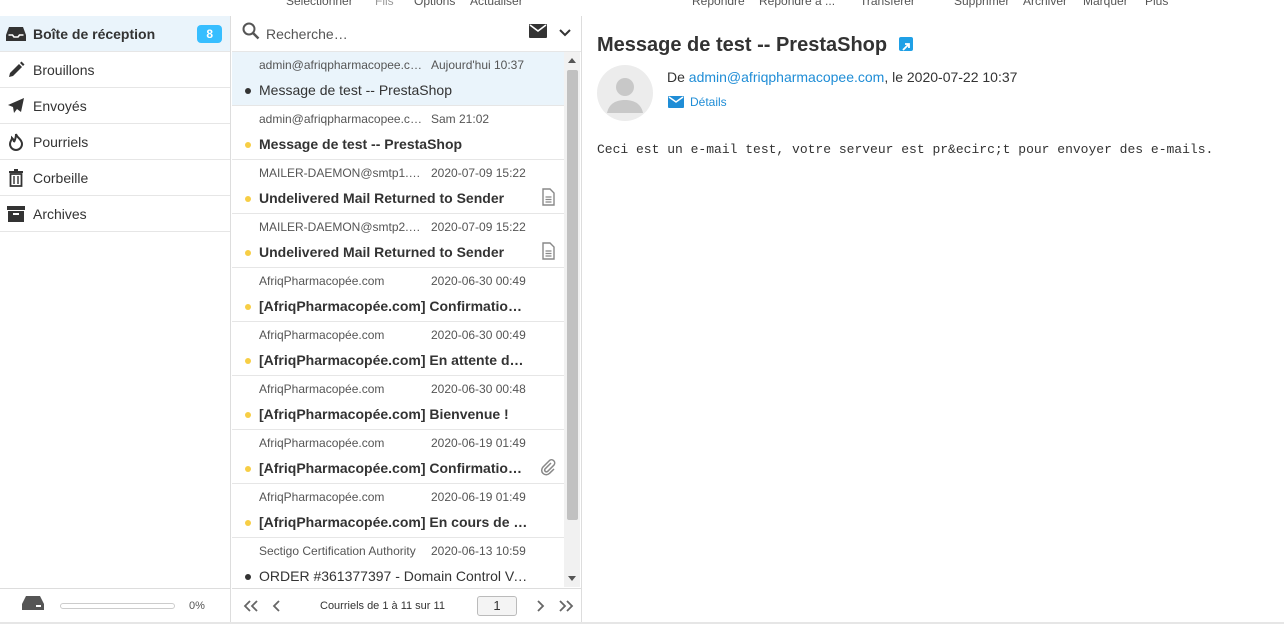  I want to click on toolbar-threads: Fils, so click(384, 4).